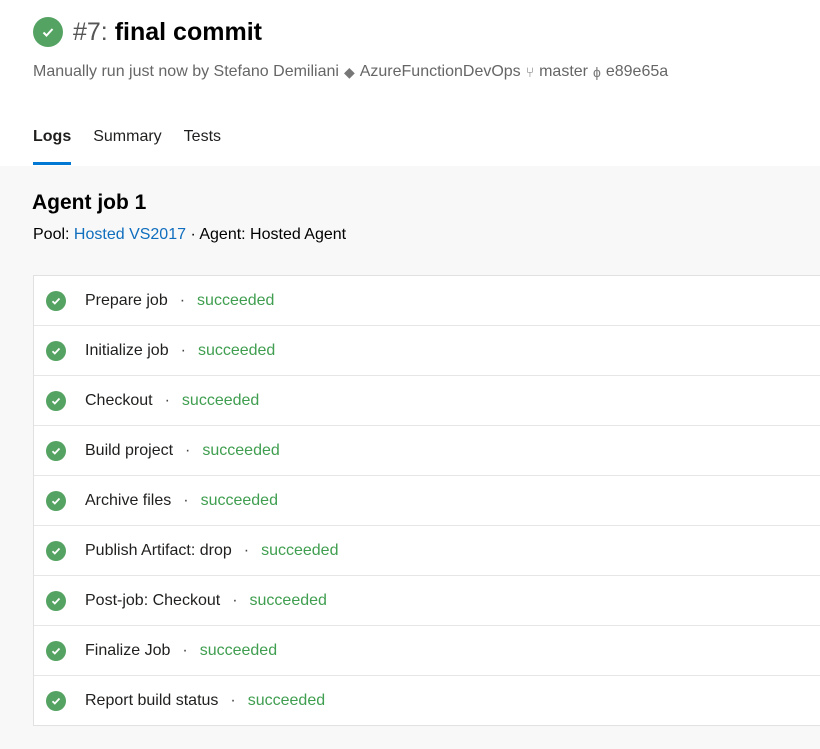 The image size is (820, 749). What do you see at coordinates (530, 72) in the screenshot?
I see `branch-icon: ⑂` at bounding box center [530, 72].